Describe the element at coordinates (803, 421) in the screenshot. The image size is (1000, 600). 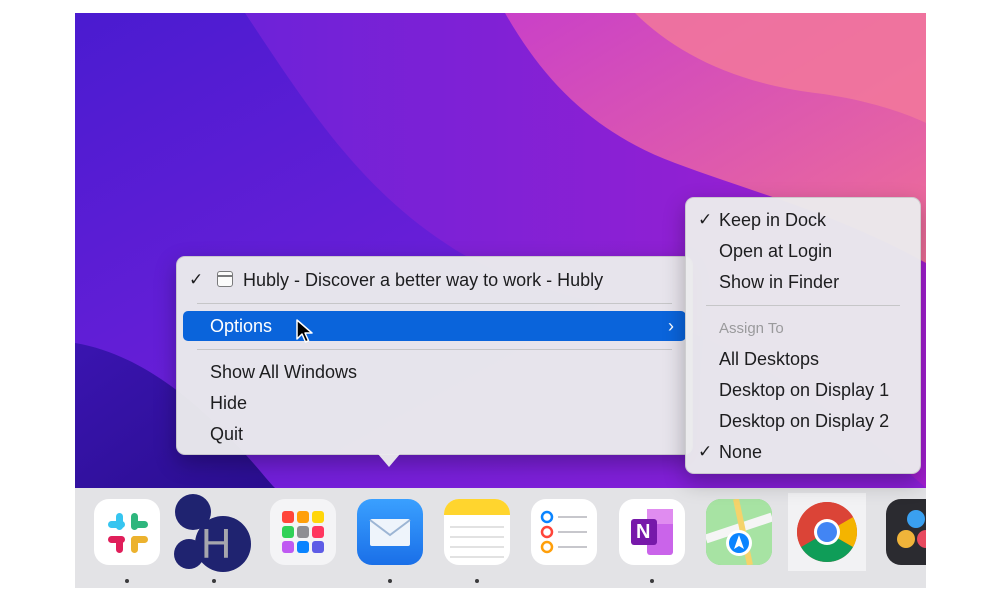
I see `desktop-display-2-item: Desktop on Display 2` at that location.